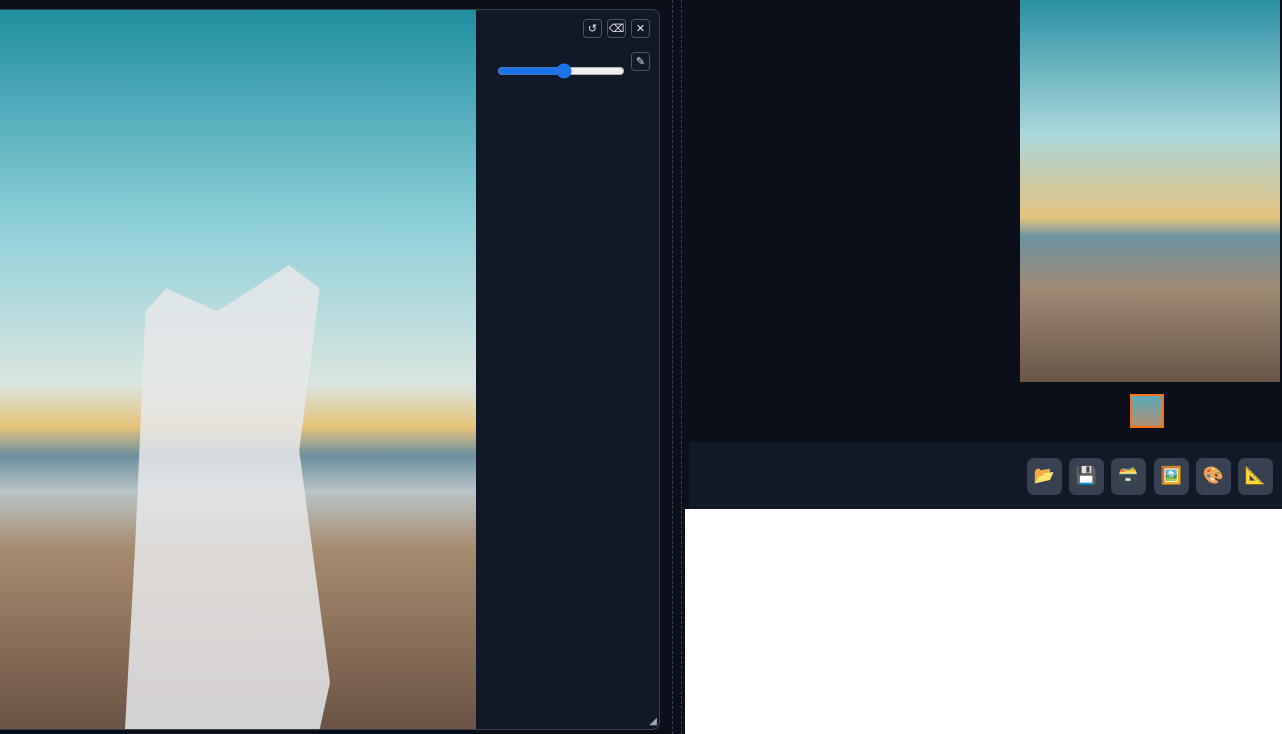 The width and height of the screenshot is (1282, 734). I want to click on palette-icon: 🎨, so click(1213, 476).